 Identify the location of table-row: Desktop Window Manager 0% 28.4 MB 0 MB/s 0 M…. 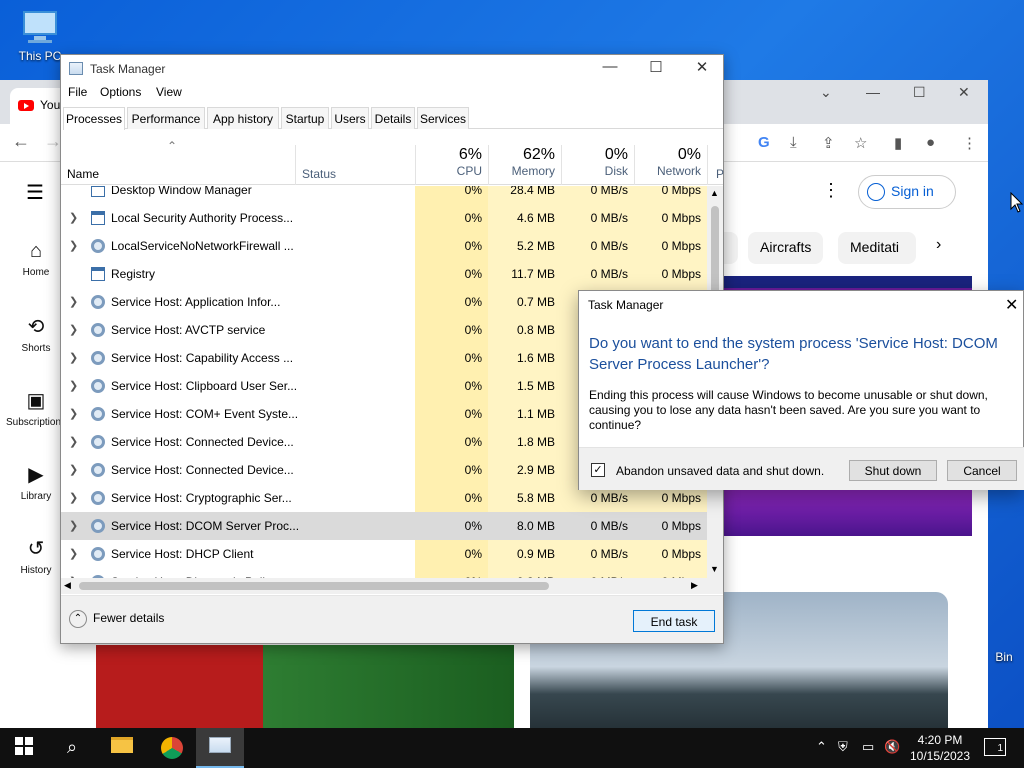
(384, 195).